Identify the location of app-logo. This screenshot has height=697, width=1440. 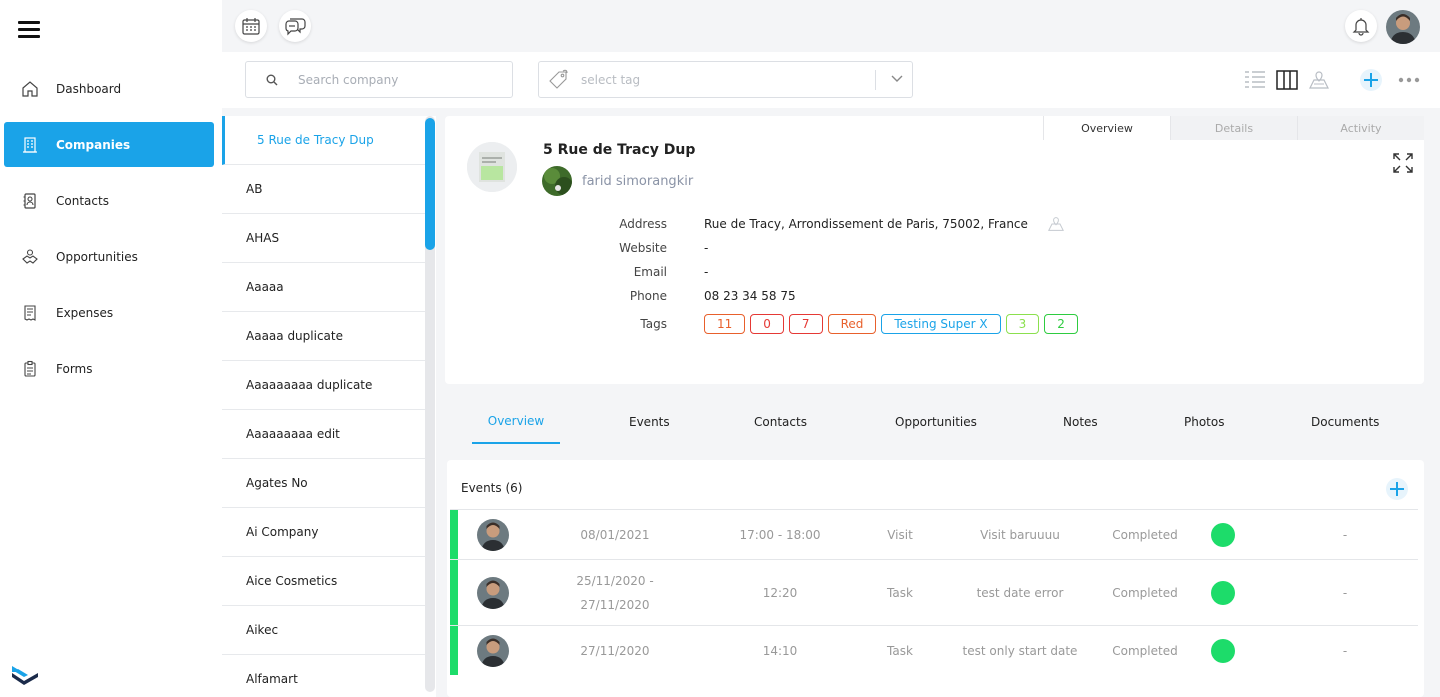
(25, 674).